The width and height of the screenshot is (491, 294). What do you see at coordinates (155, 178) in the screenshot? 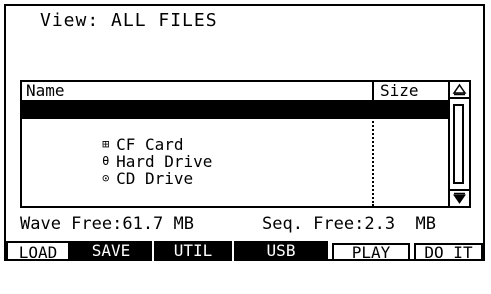
I see `list-item-label: CD Drive` at bounding box center [155, 178].